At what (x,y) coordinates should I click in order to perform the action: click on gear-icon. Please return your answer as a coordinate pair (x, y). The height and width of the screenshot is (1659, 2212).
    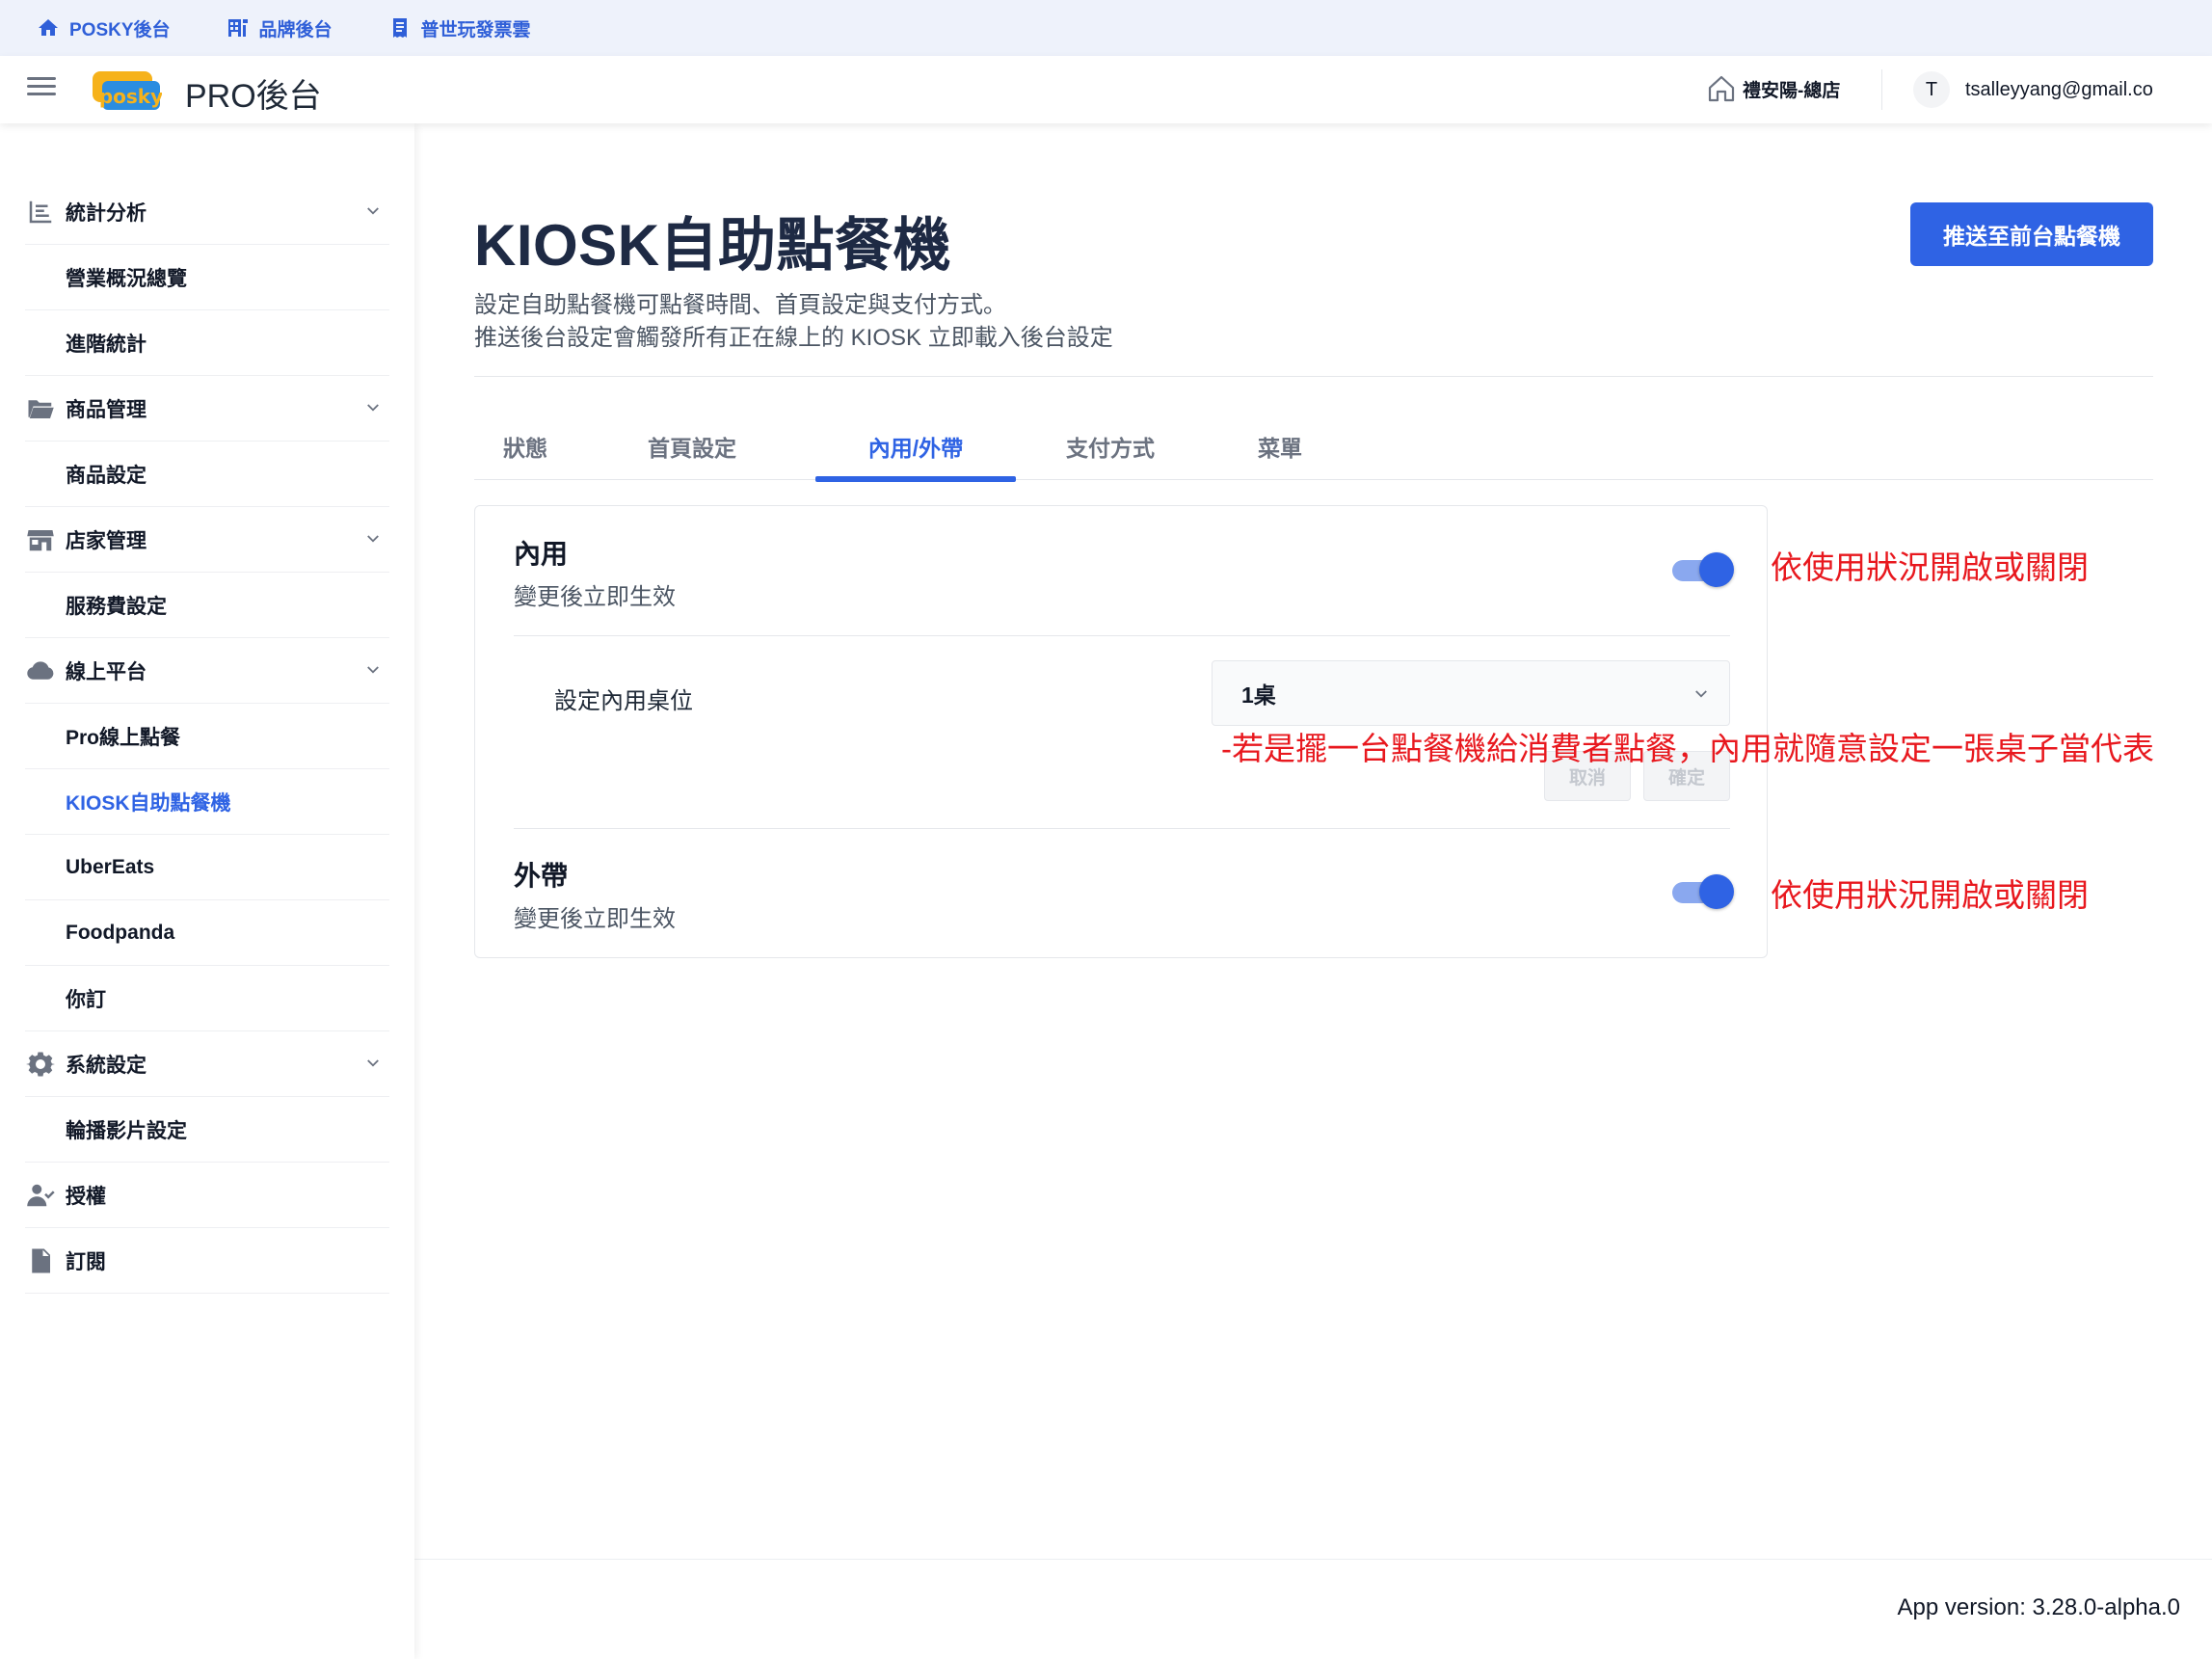
    Looking at the image, I should click on (40, 1064).